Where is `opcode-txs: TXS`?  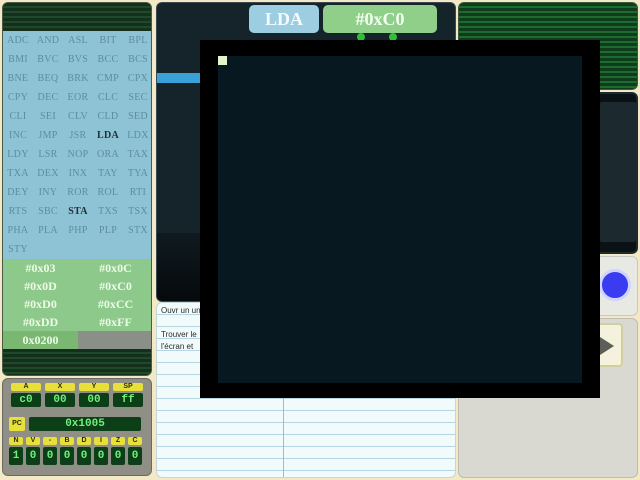
opcode-txs: TXS is located at coordinates (108, 211).